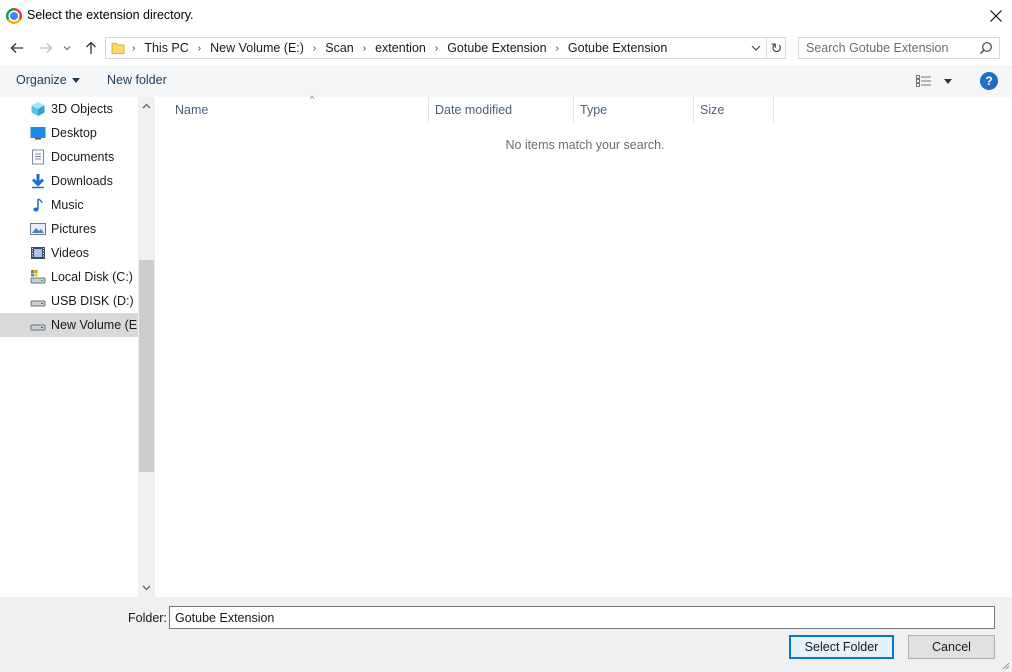  I want to click on search-box, so click(899, 48).